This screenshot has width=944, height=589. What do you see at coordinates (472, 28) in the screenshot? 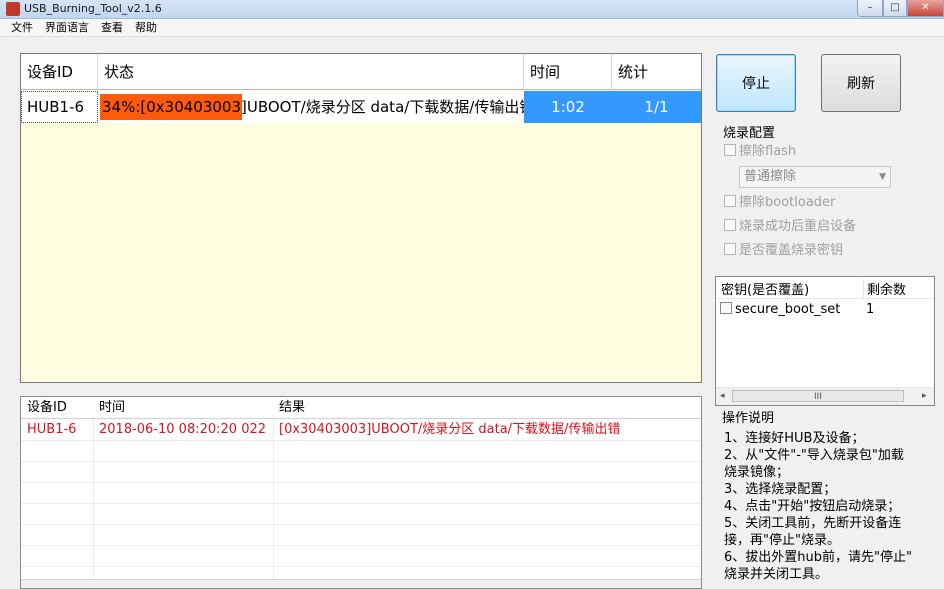
I see `menu-bar: 文件 界面语言 查看 帮助` at bounding box center [472, 28].